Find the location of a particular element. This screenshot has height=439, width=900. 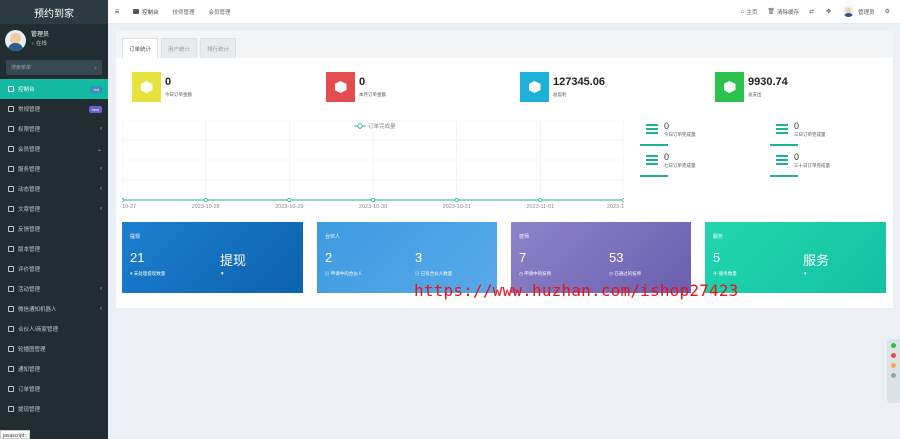

card-label: ▣ 服务数量 is located at coordinates (725, 273).